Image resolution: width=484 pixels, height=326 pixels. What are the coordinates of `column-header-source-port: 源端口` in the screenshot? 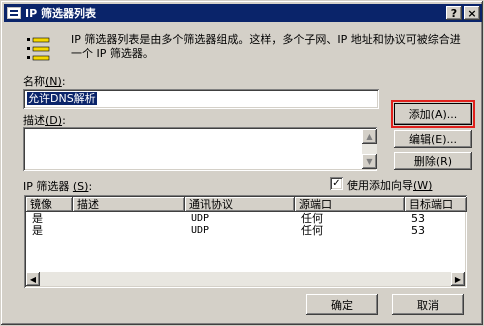 It's located at (350, 204).